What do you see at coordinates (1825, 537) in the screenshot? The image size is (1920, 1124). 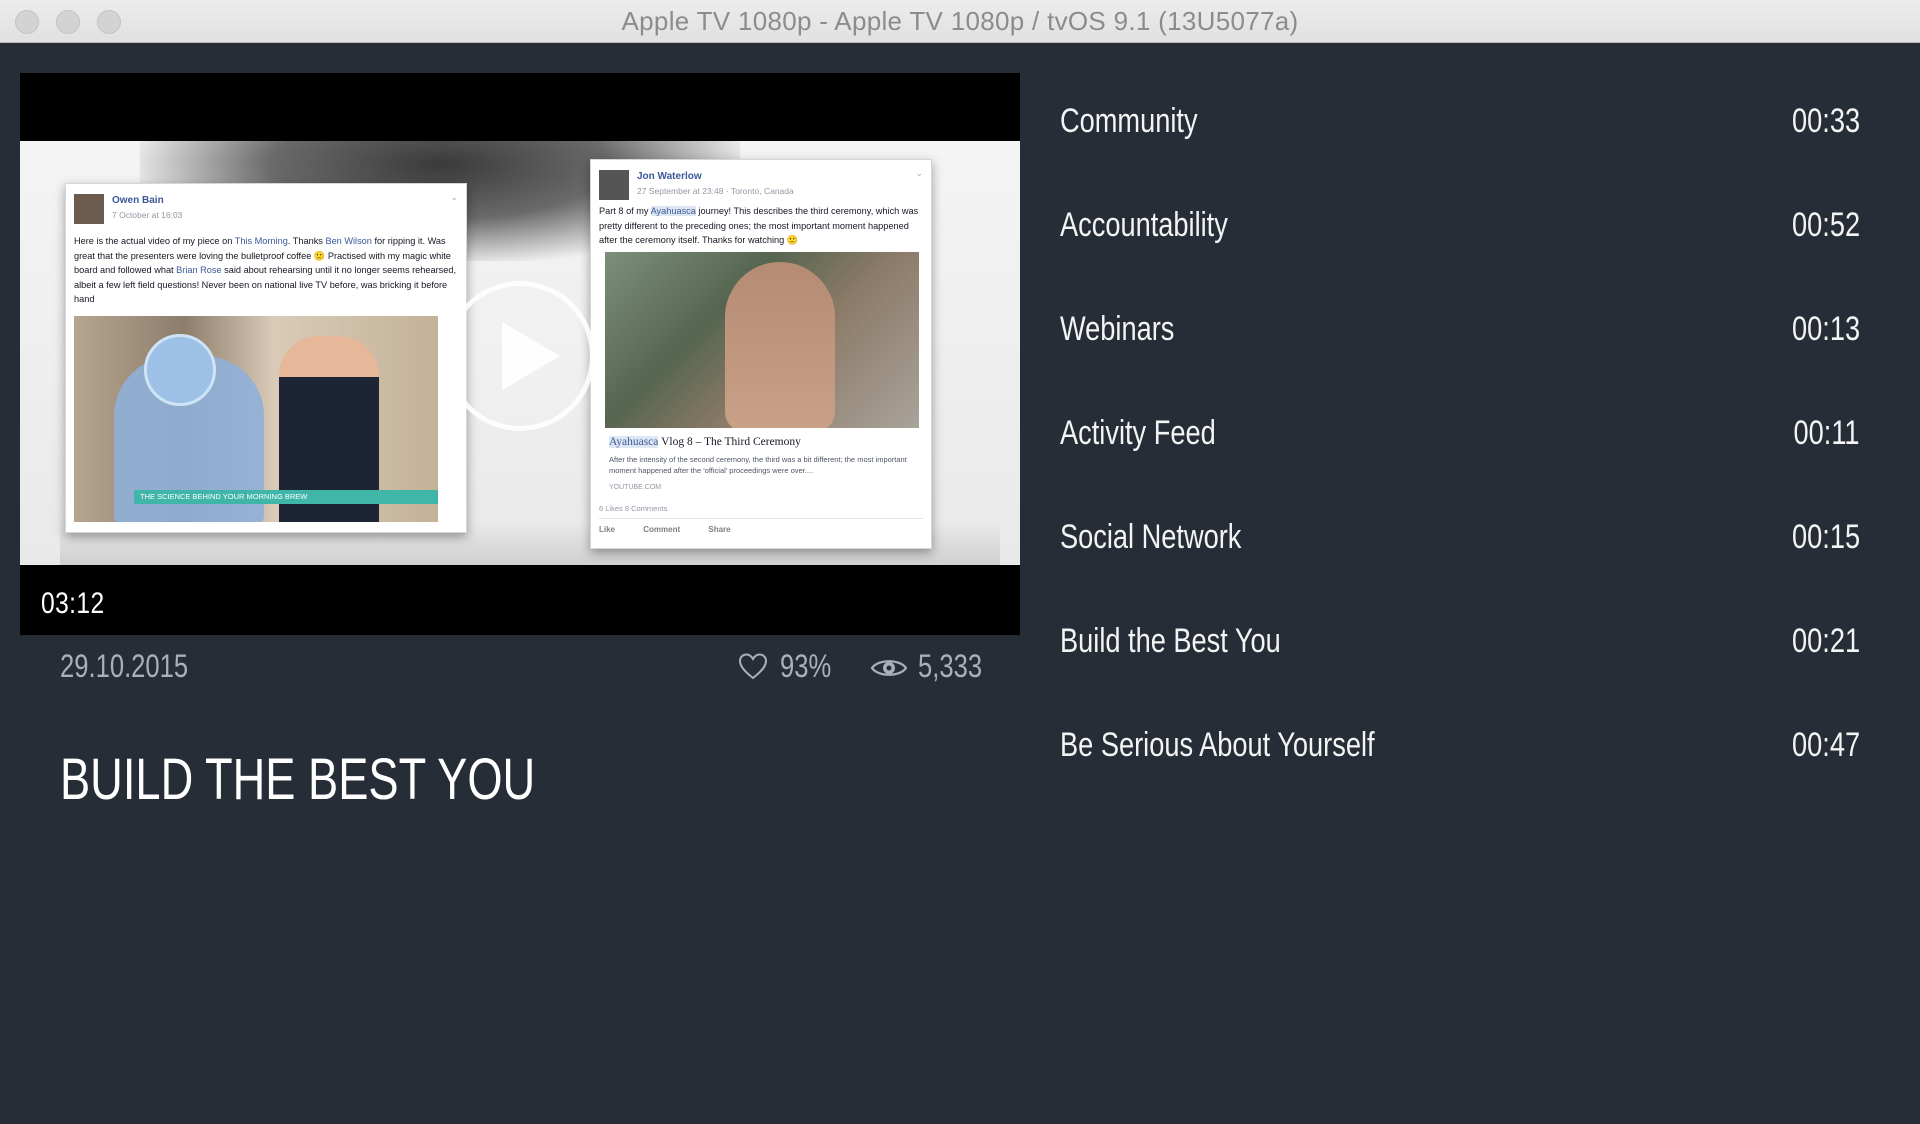 I see `playlist-item-duration: 00:15` at bounding box center [1825, 537].